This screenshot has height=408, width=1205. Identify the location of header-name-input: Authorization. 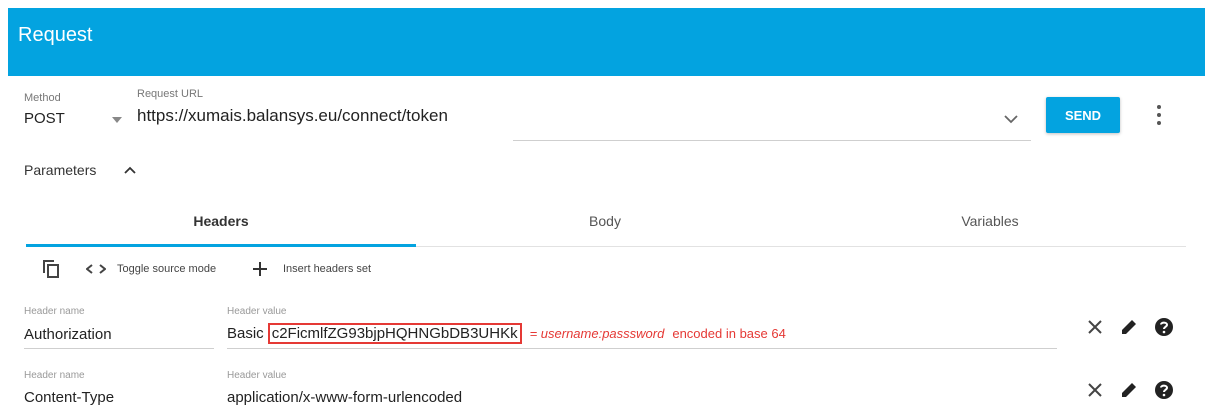
(68, 334).